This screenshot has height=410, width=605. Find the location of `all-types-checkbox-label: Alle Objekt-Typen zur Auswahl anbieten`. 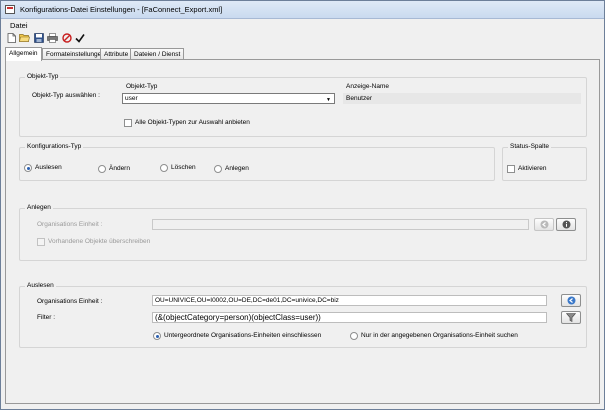

all-types-checkbox-label: Alle Objekt-Typen zur Auswahl anbieten is located at coordinates (192, 122).